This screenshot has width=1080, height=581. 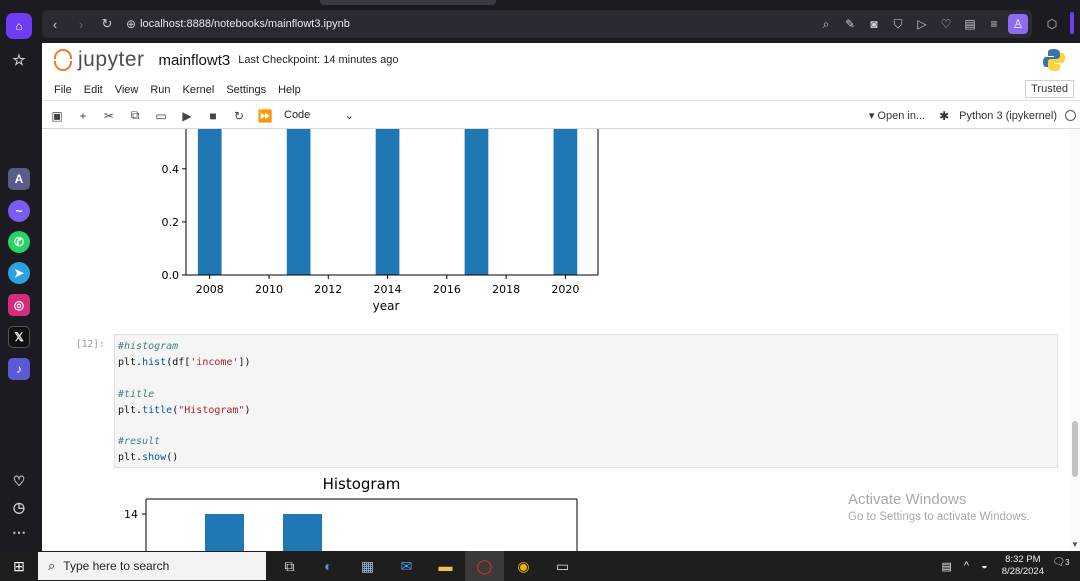 I want to click on site-info-icon: ⊕, so click(x=131, y=24).